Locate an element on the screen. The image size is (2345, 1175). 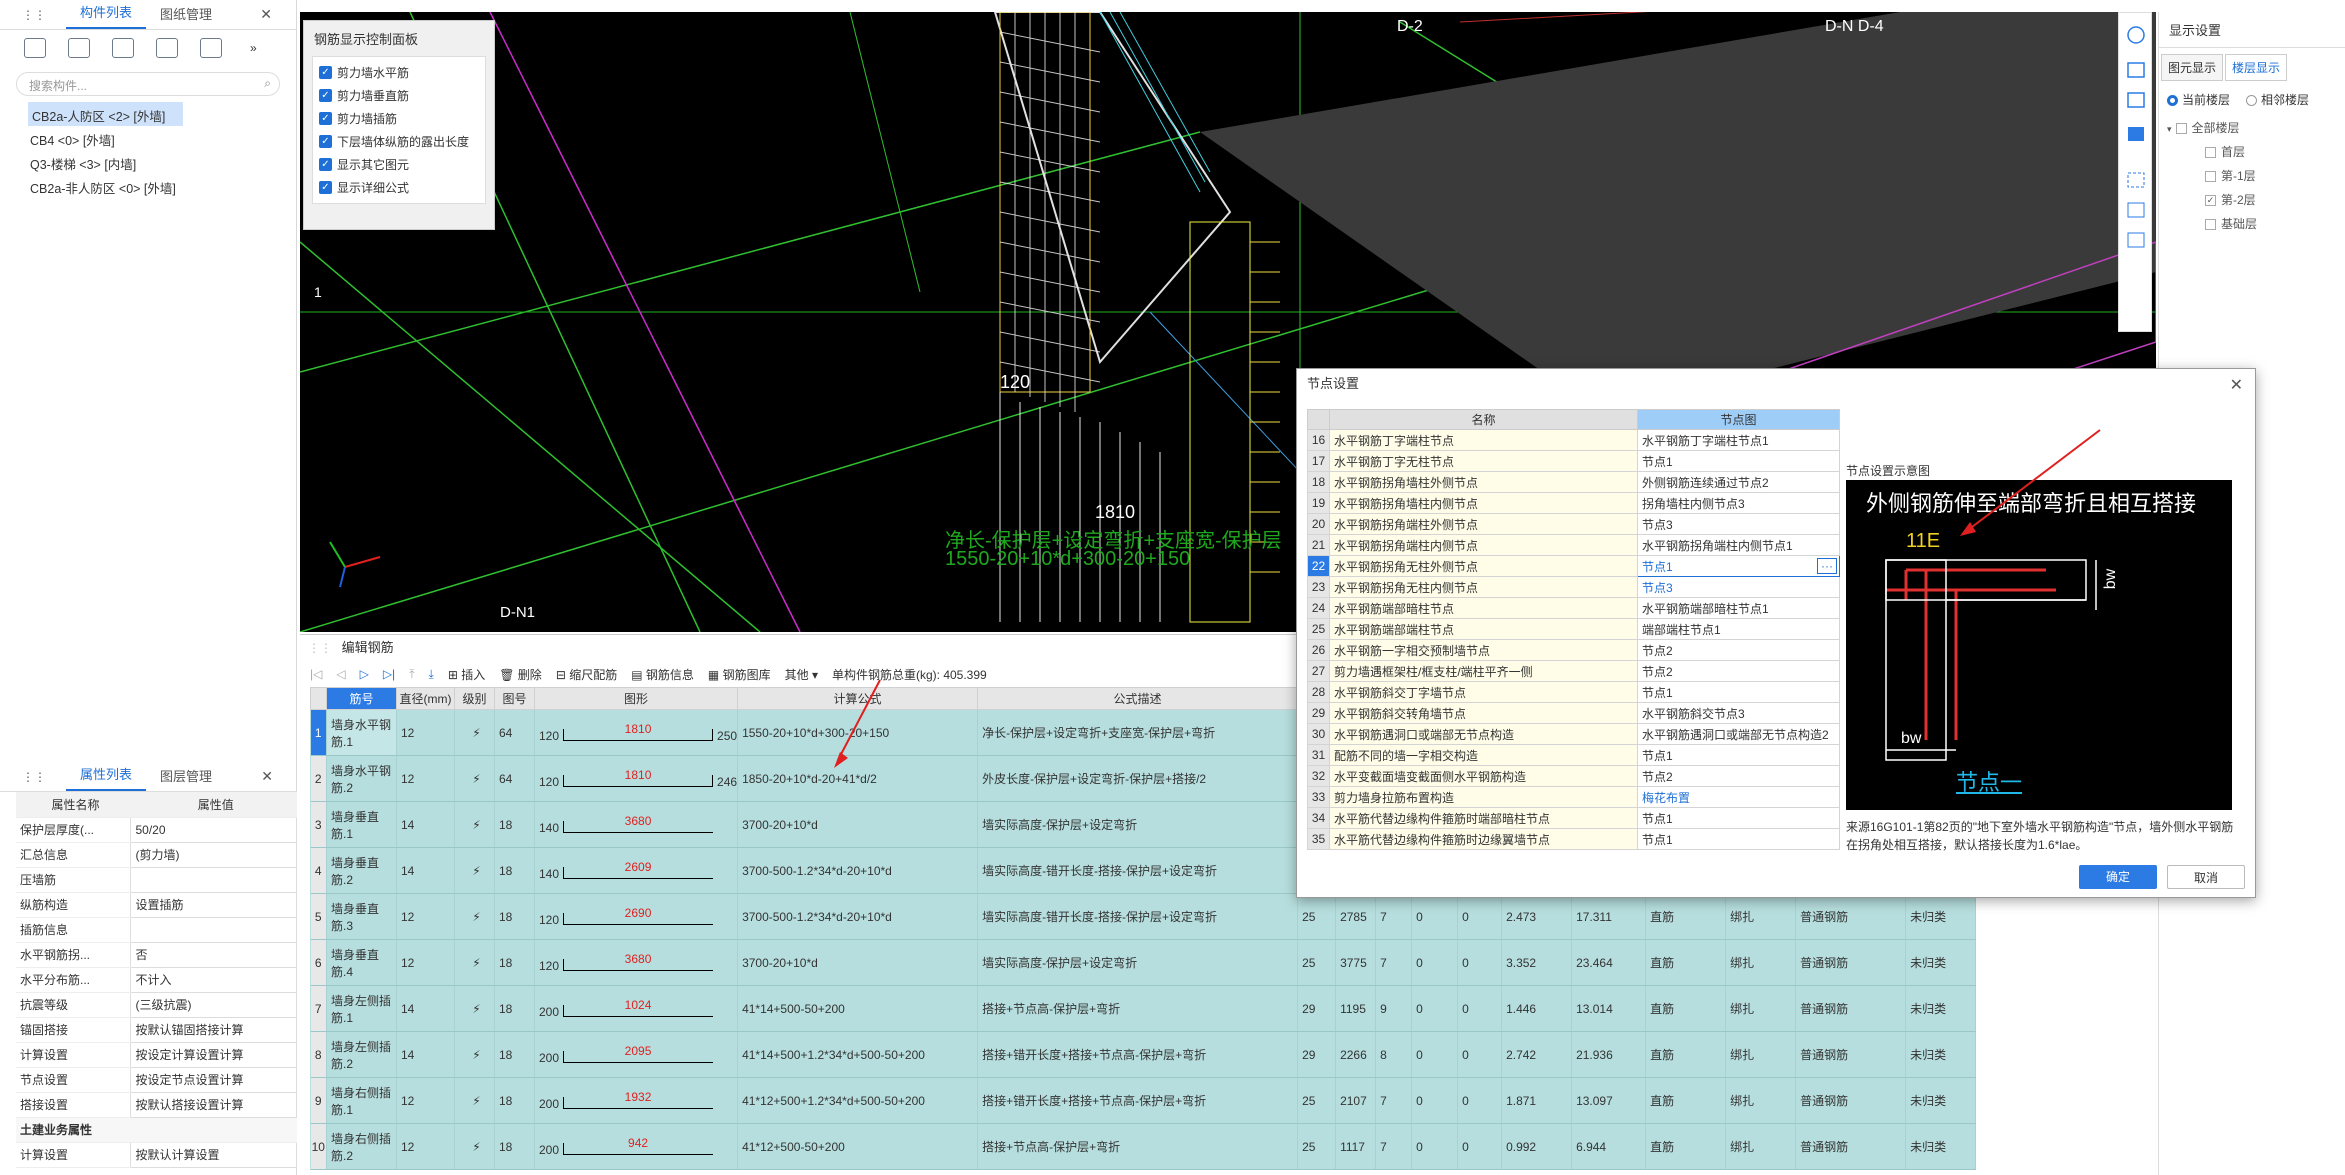
node-row: 34 水平筋代替边缘构件箍筋时端部暗柱节点 节点1 is located at coordinates (1573, 818).